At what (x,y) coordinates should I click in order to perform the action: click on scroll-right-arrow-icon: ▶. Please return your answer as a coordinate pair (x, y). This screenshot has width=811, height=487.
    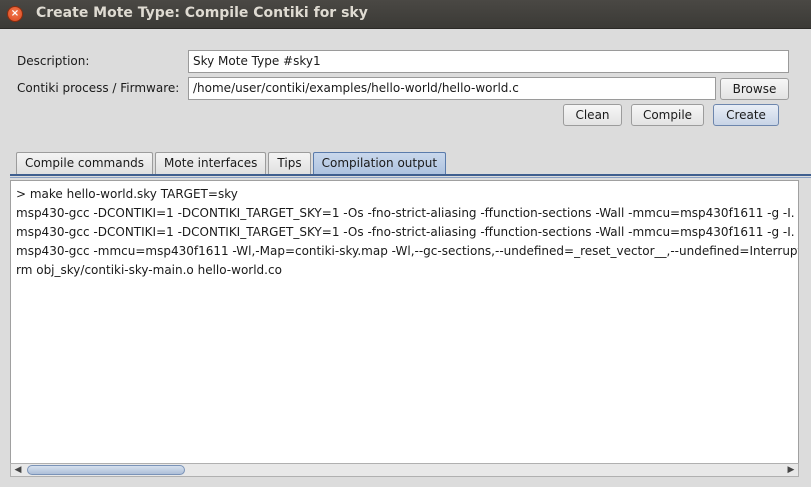
    Looking at the image, I should click on (791, 470).